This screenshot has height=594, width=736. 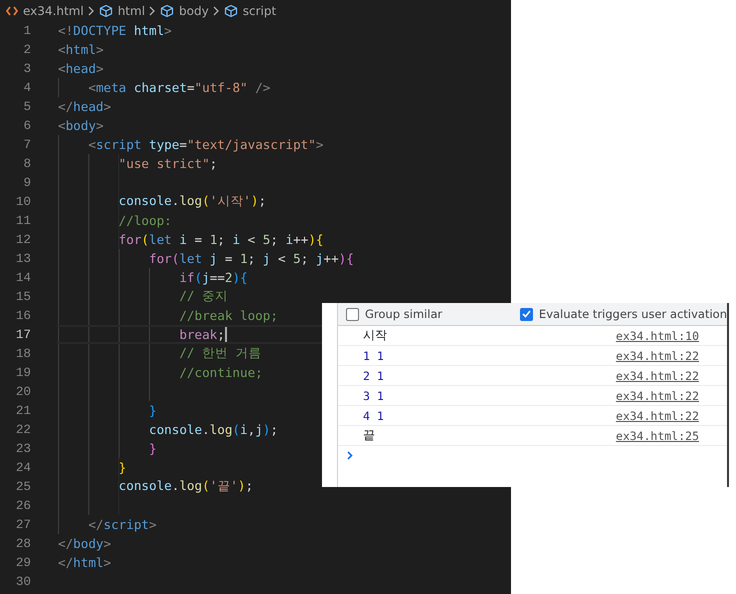 I want to click on line-number: 17, so click(x=22, y=335).